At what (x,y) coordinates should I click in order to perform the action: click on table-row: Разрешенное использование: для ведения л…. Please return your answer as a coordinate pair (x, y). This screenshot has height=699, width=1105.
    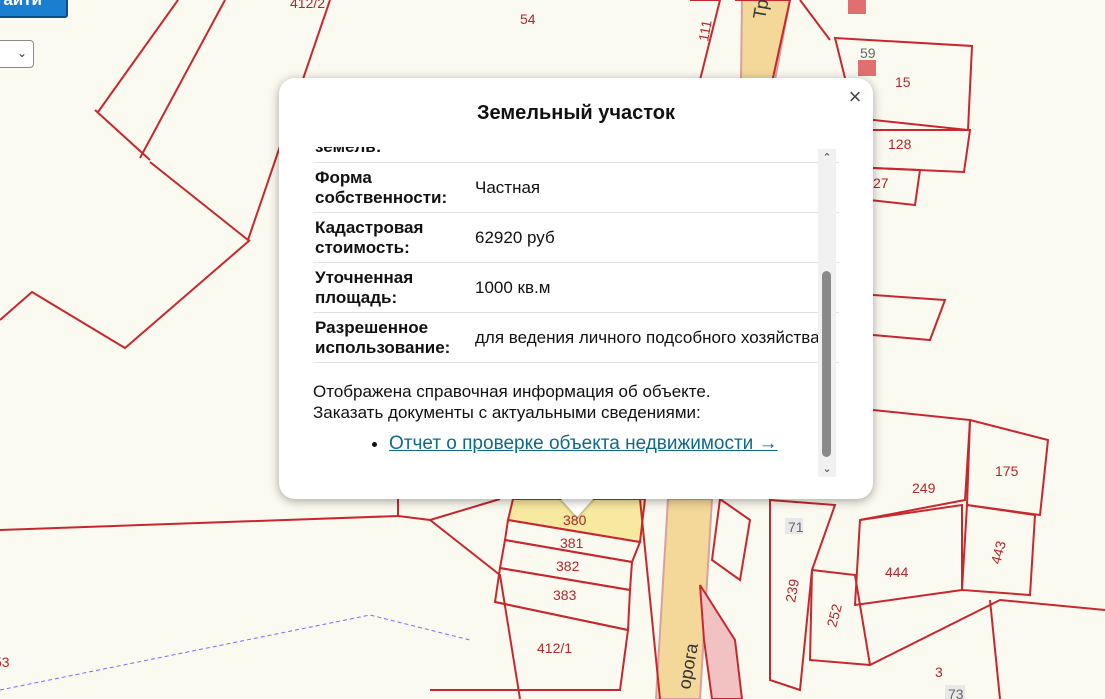
    Looking at the image, I should click on (576, 337).